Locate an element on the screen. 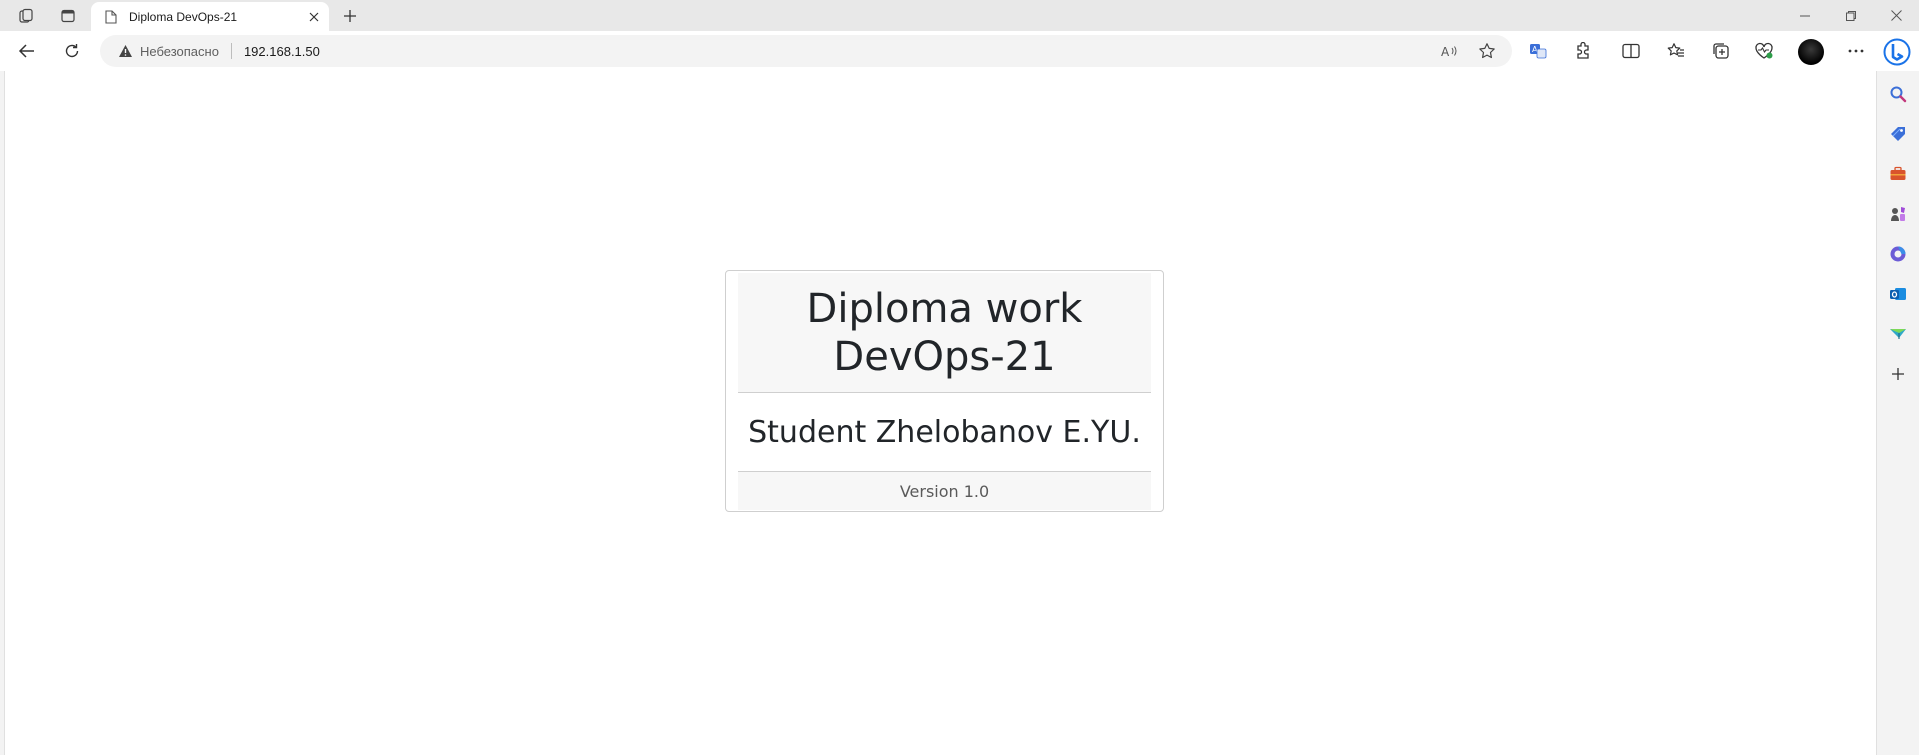 The image size is (1919, 755). extensions-icon is located at coordinates (1583, 51).